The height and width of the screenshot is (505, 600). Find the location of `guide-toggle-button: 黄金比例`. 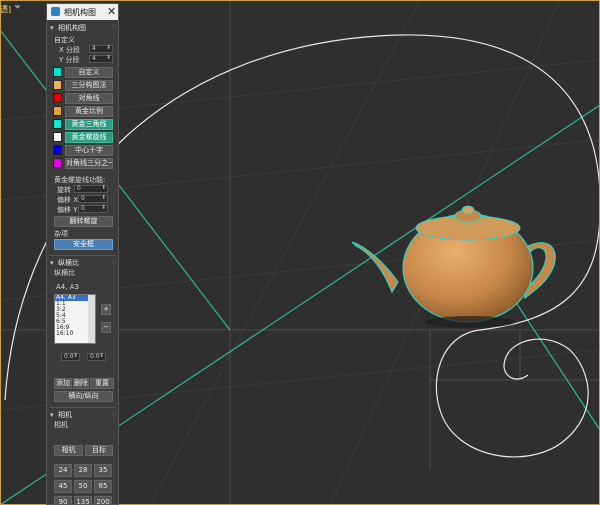

guide-toggle-button: 黄金比例 is located at coordinates (89, 111).